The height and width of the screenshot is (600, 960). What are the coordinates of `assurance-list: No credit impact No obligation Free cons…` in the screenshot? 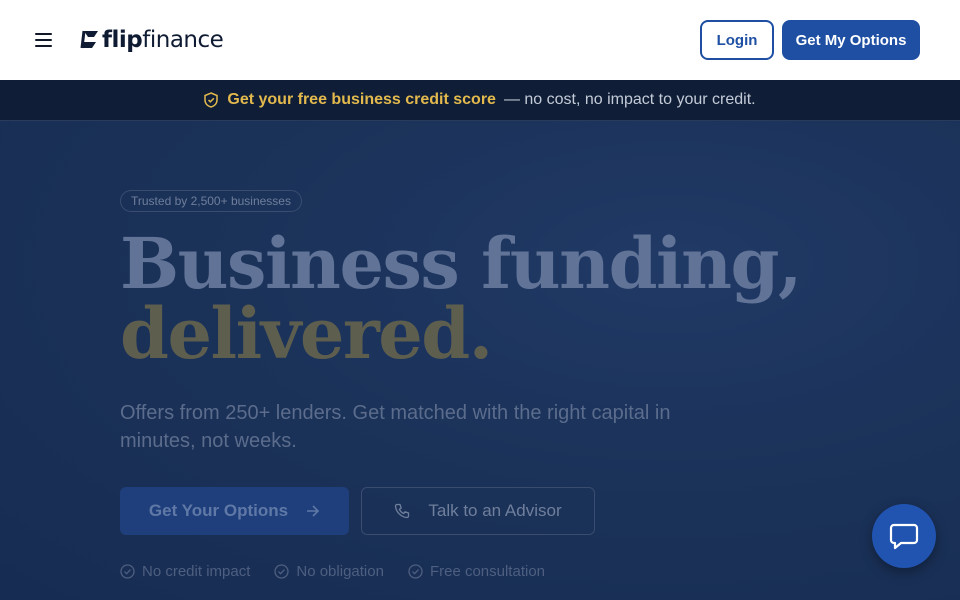 It's located at (332, 571).